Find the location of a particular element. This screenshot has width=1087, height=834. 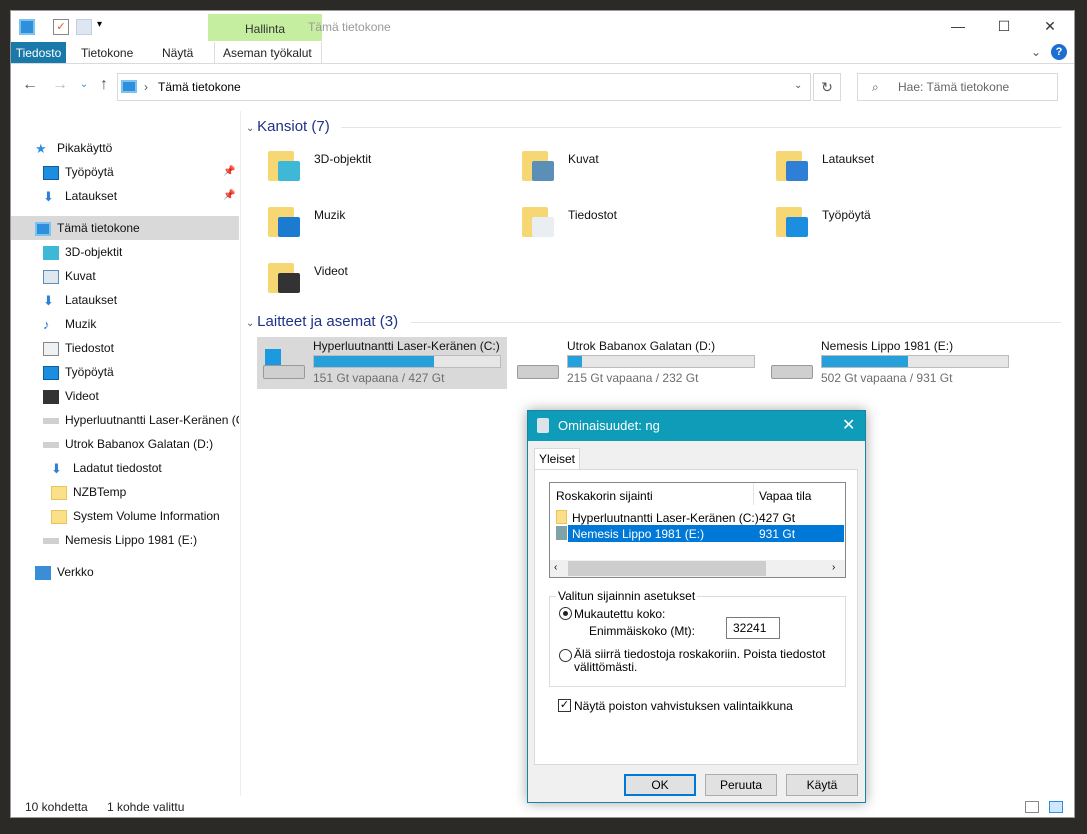

checkbox-checked: ✓ is located at coordinates (564, 705).